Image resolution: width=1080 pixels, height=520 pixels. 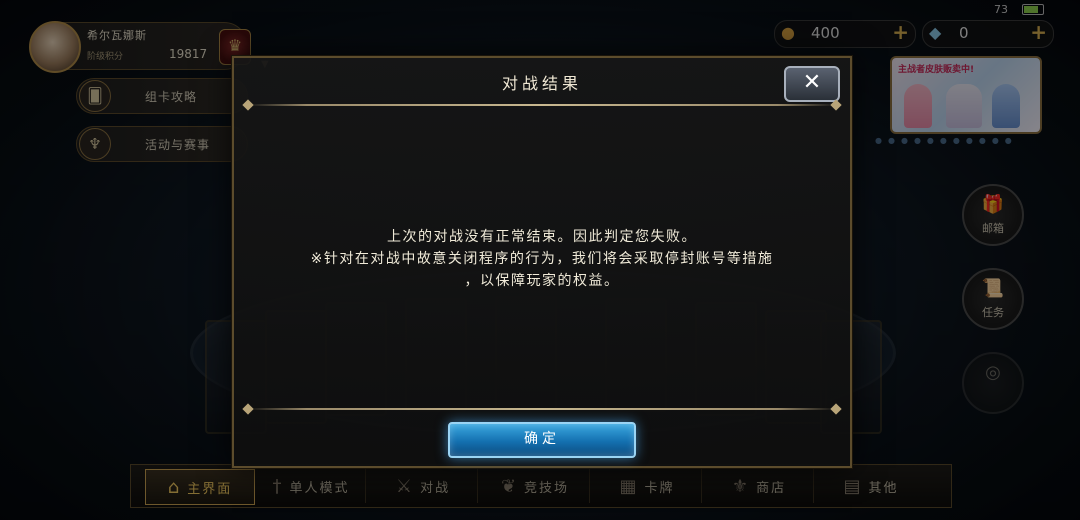 I want to click on top-divider, so click(x=542, y=105).